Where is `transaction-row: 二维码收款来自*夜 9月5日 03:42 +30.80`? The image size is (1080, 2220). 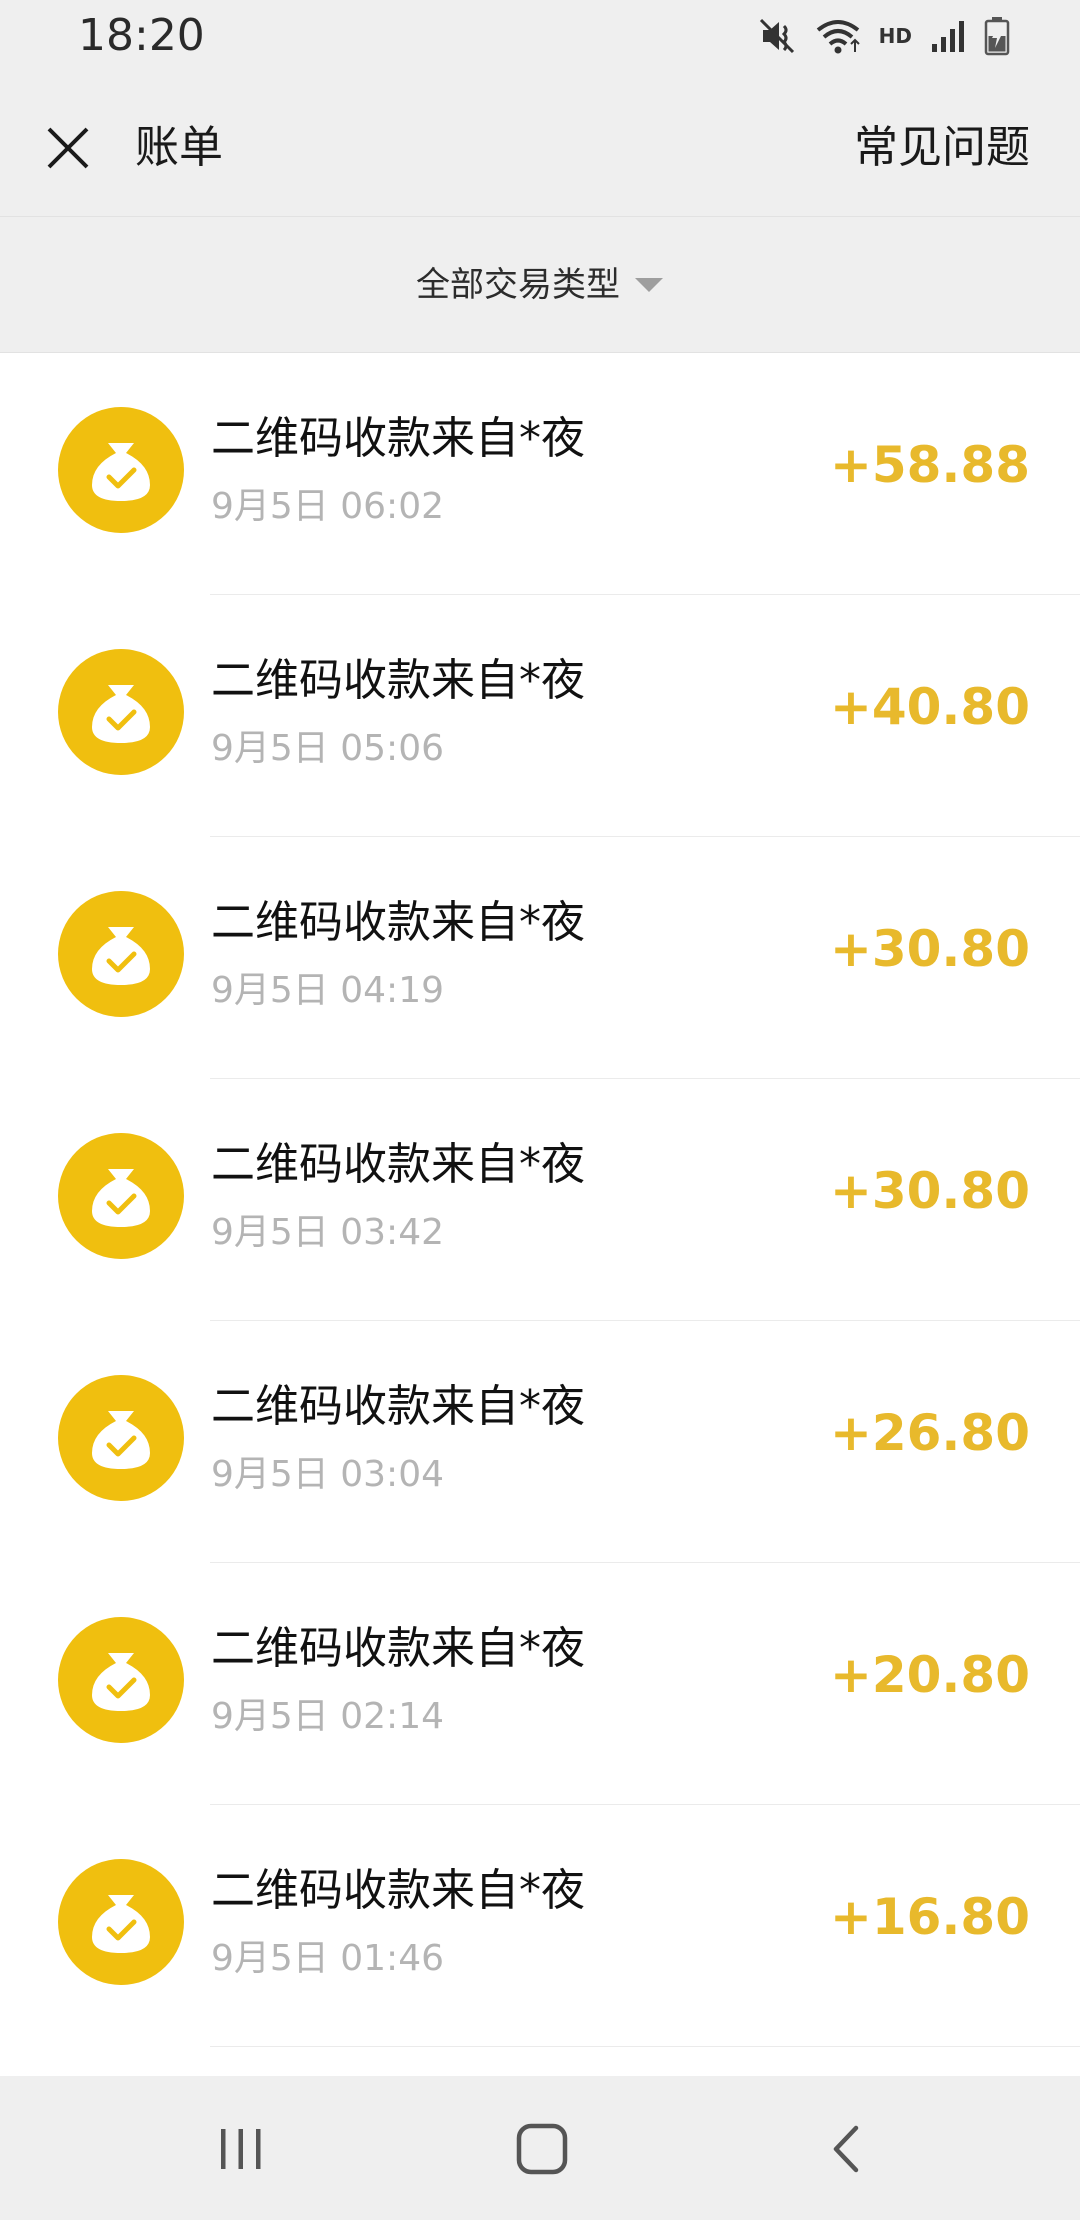
transaction-row: 二维码收款来自*夜 9月5日 03:42 +30.80 is located at coordinates (540, 1200).